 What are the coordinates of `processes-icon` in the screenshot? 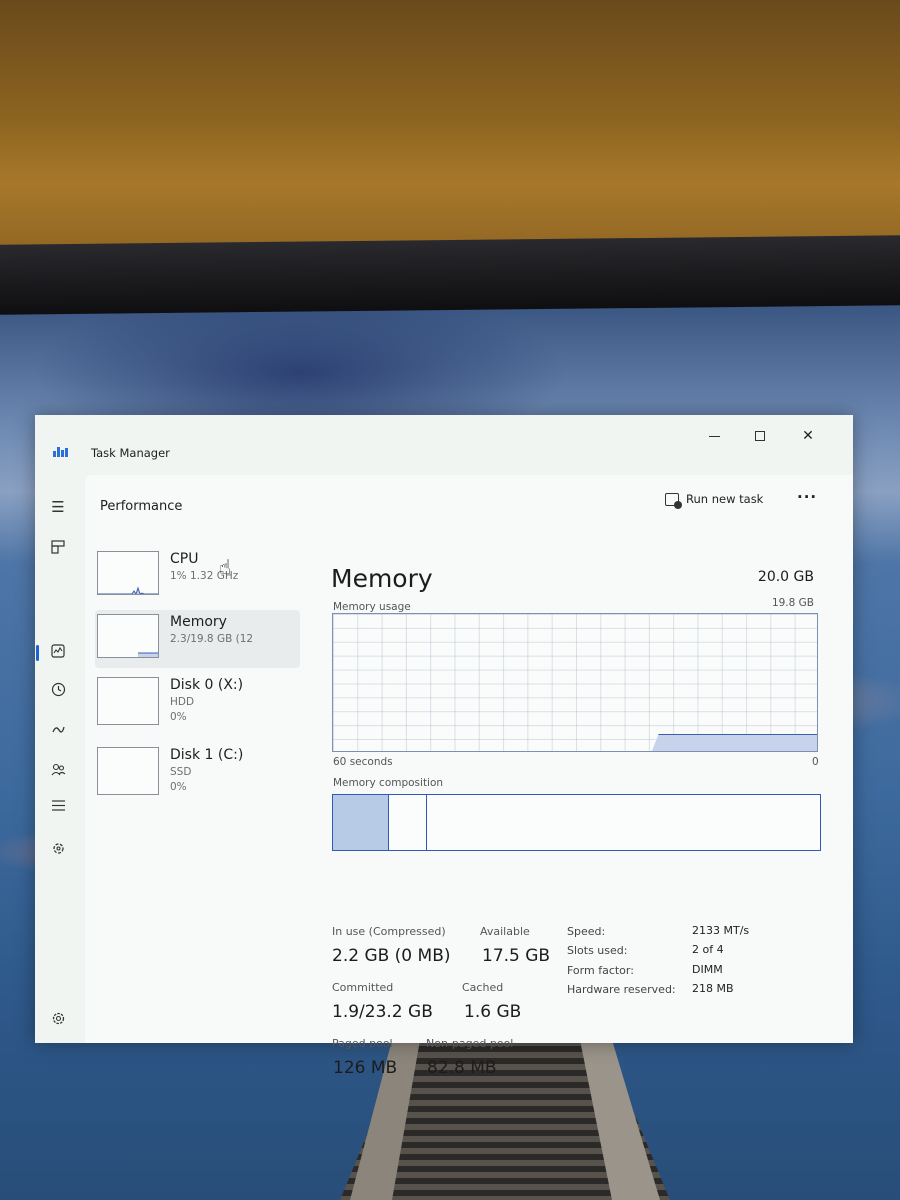 It's located at (58, 547).